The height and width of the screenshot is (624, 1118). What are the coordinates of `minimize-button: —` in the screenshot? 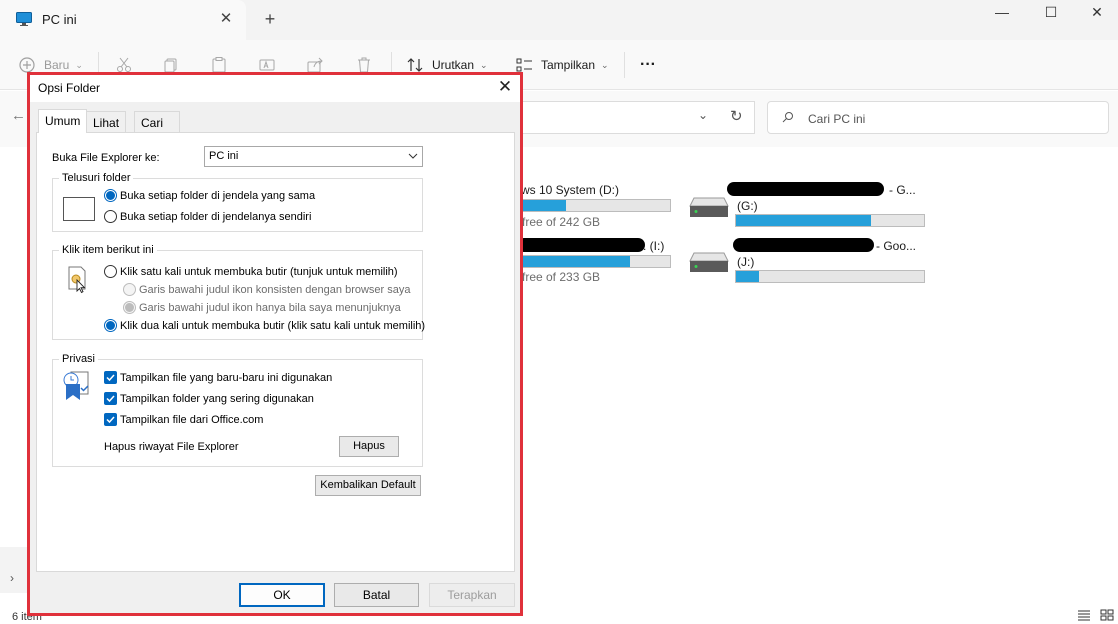 It's located at (1002, 13).